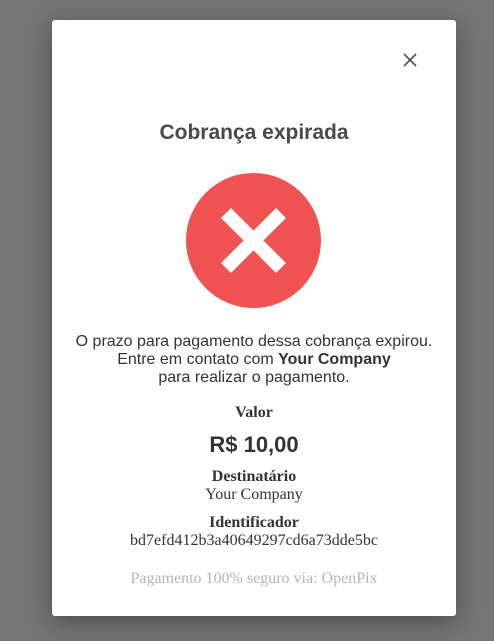 Image resolution: width=494 pixels, height=641 pixels. Describe the element at coordinates (334, 359) in the screenshot. I see `company-name: Your Company` at that location.